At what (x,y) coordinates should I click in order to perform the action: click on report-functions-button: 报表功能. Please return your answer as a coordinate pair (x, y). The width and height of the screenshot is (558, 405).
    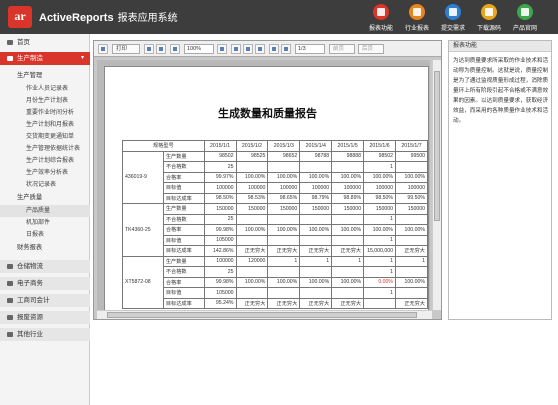
    Looking at the image, I should click on (381, 18).